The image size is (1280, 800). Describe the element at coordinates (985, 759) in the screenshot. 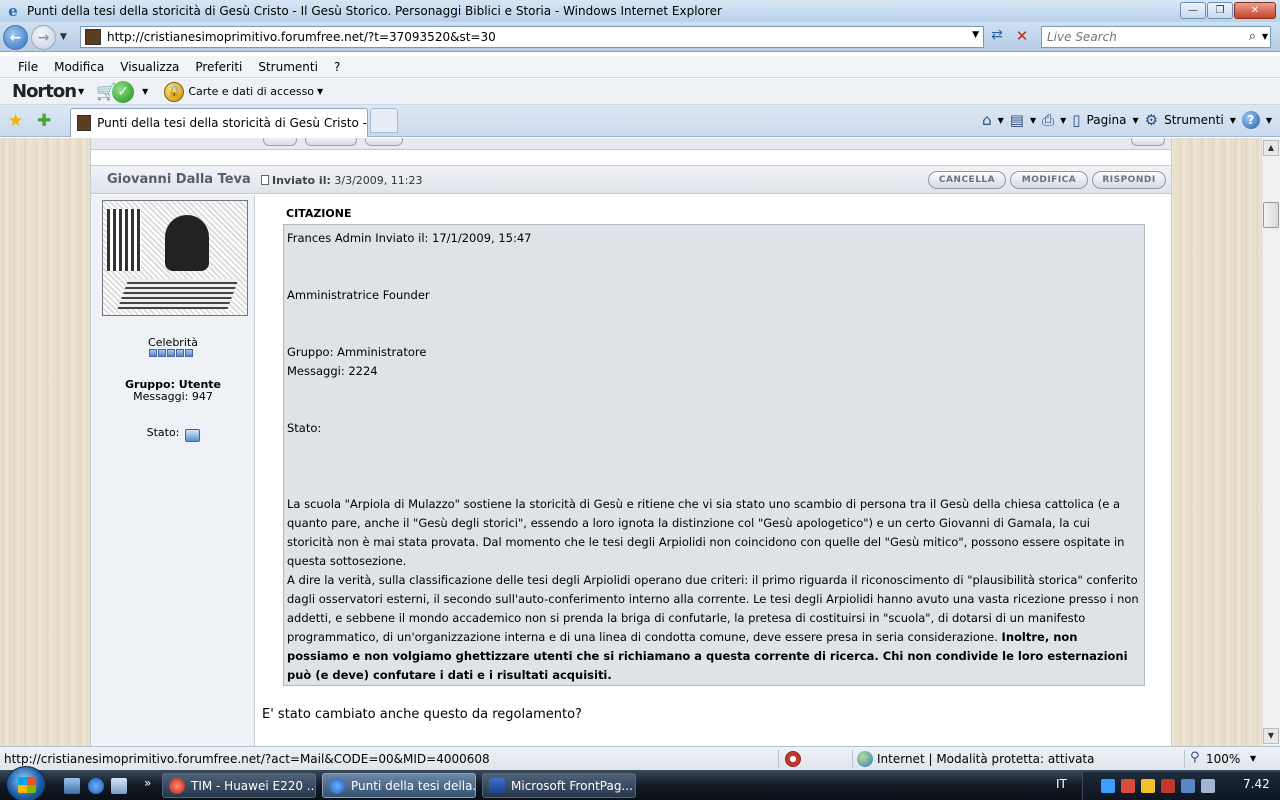

I see `security-zone: Internet | Modalità protetta: attivata` at that location.